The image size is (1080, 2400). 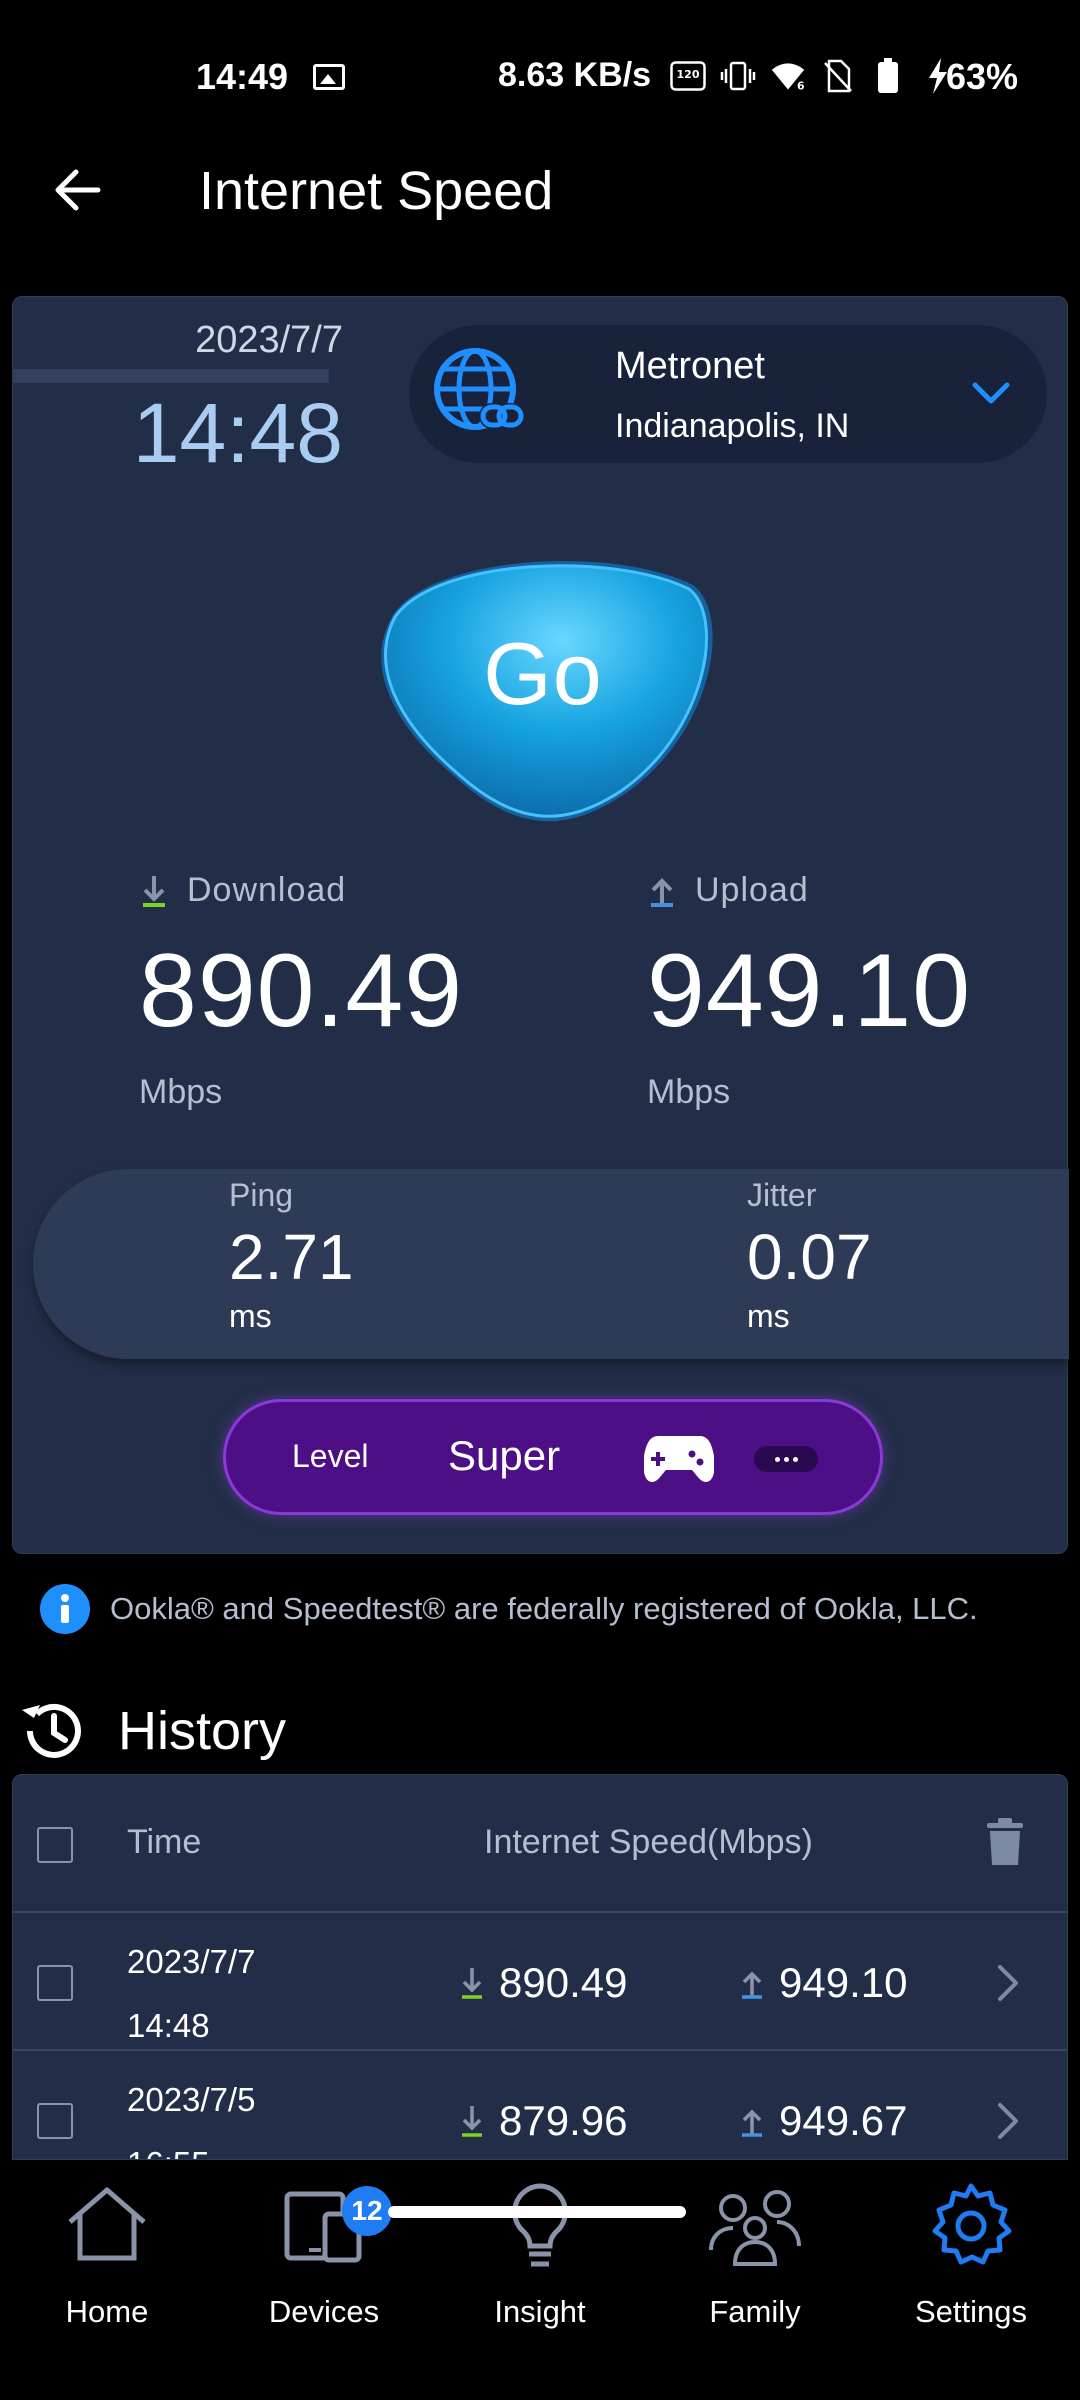 I want to click on server-selector: Metronet Indianapolis, IN, so click(x=728, y=394).